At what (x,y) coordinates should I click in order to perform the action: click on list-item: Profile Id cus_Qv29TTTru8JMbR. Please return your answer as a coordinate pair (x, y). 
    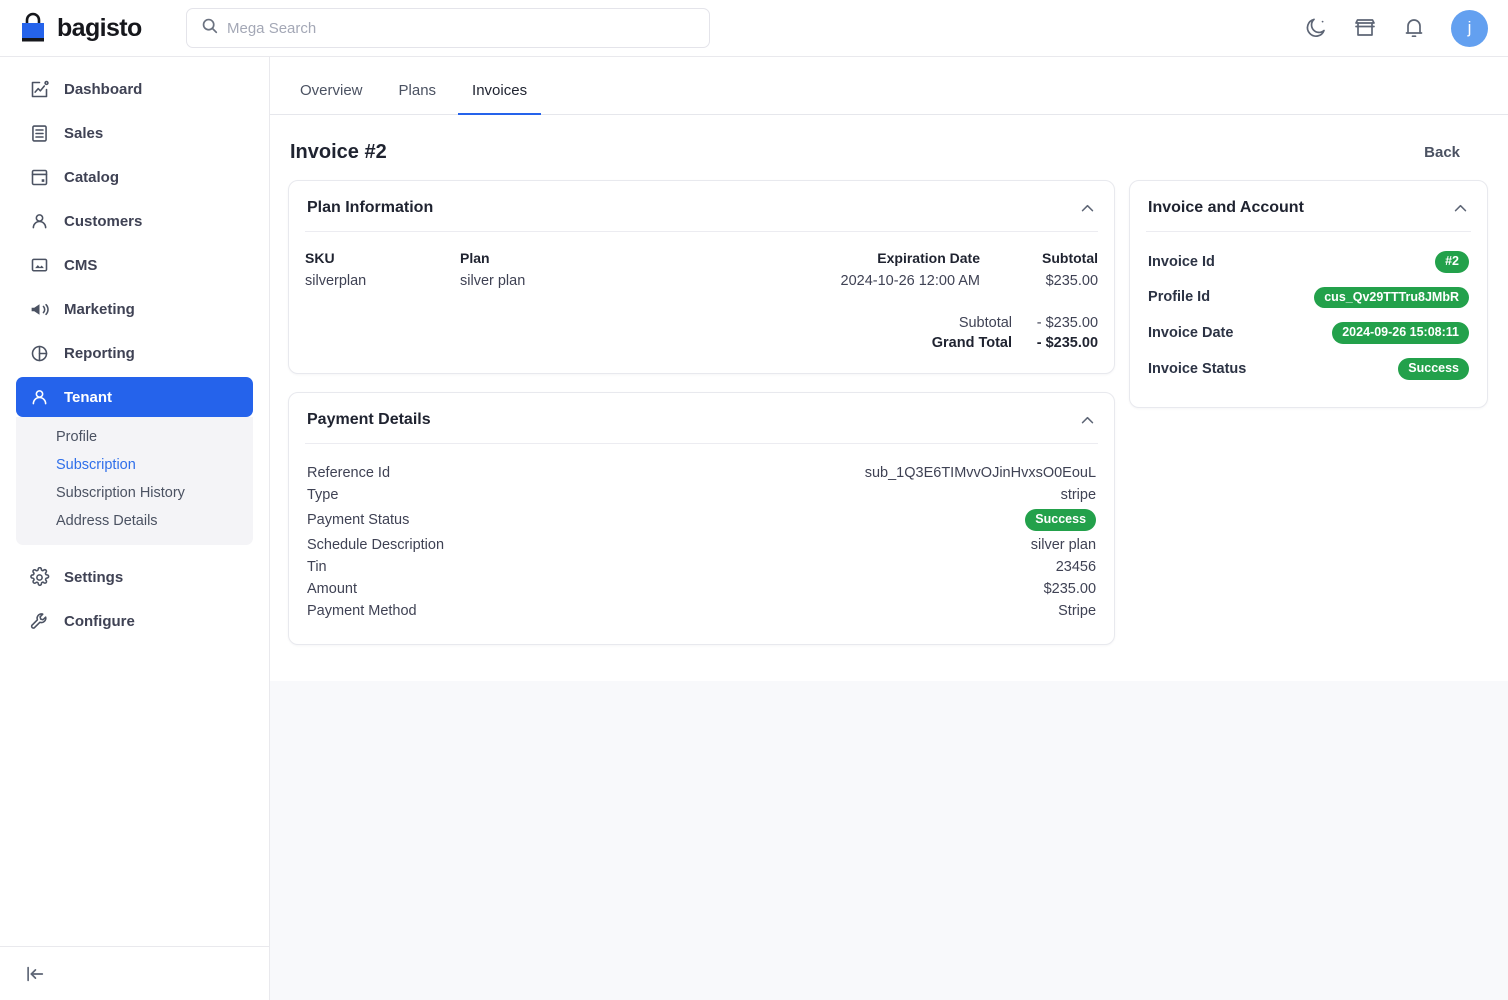
    Looking at the image, I should click on (1308, 298).